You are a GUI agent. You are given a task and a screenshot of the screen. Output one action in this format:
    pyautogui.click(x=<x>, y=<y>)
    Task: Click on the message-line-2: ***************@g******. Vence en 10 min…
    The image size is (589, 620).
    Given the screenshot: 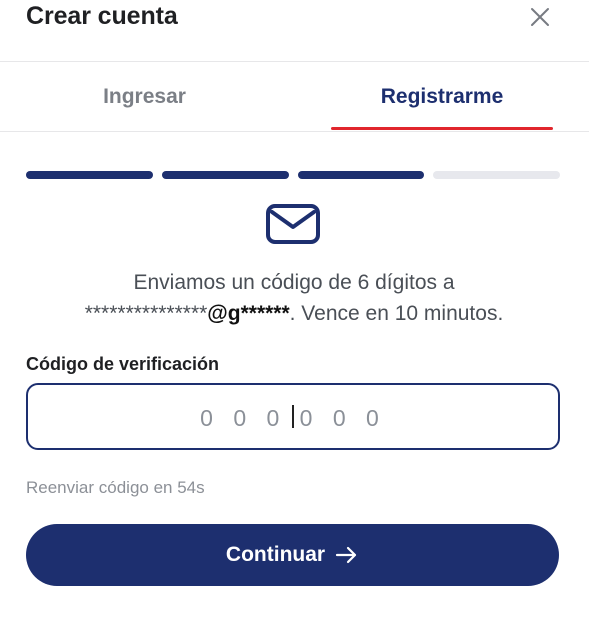 What is the action you would take?
    pyautogui.click(x=294, y=313)
    